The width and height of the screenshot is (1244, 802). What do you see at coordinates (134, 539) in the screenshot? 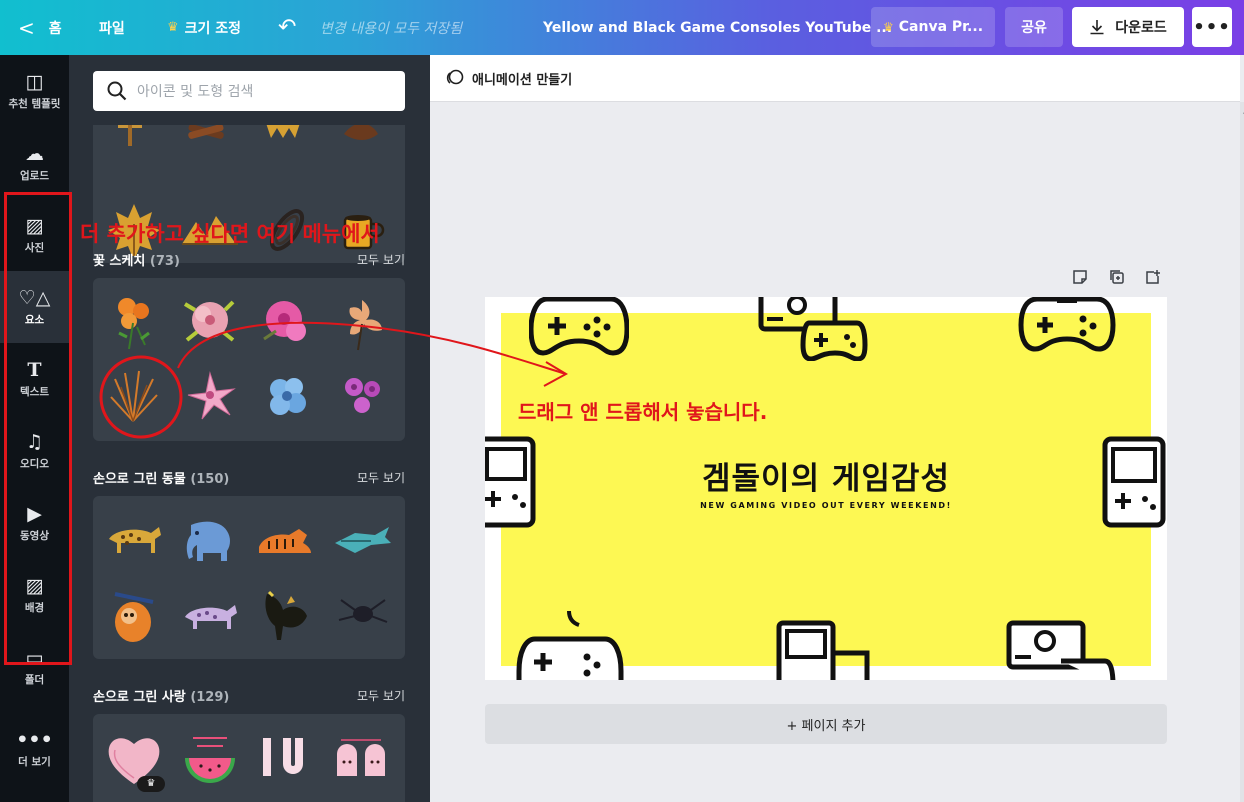
I see `leopard-sticker` at bounding box center [134, 539].